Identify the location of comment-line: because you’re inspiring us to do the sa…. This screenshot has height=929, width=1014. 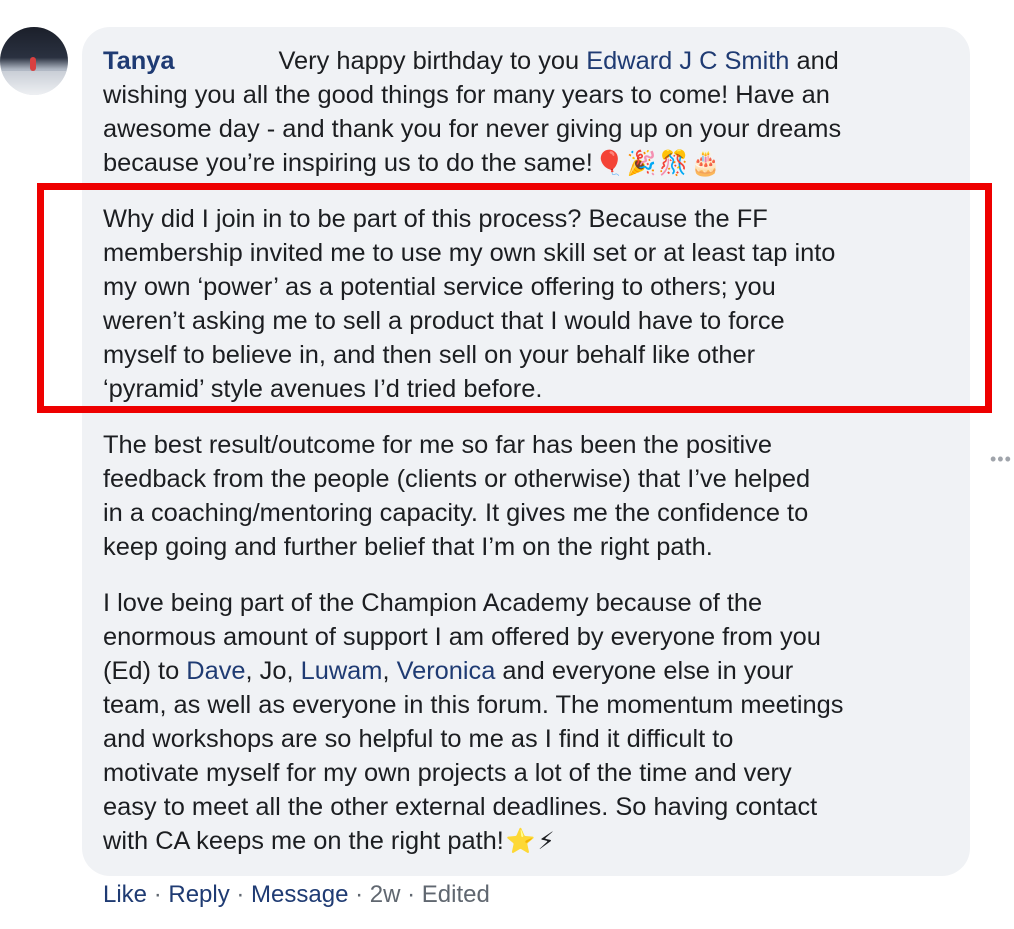
(533, 163).